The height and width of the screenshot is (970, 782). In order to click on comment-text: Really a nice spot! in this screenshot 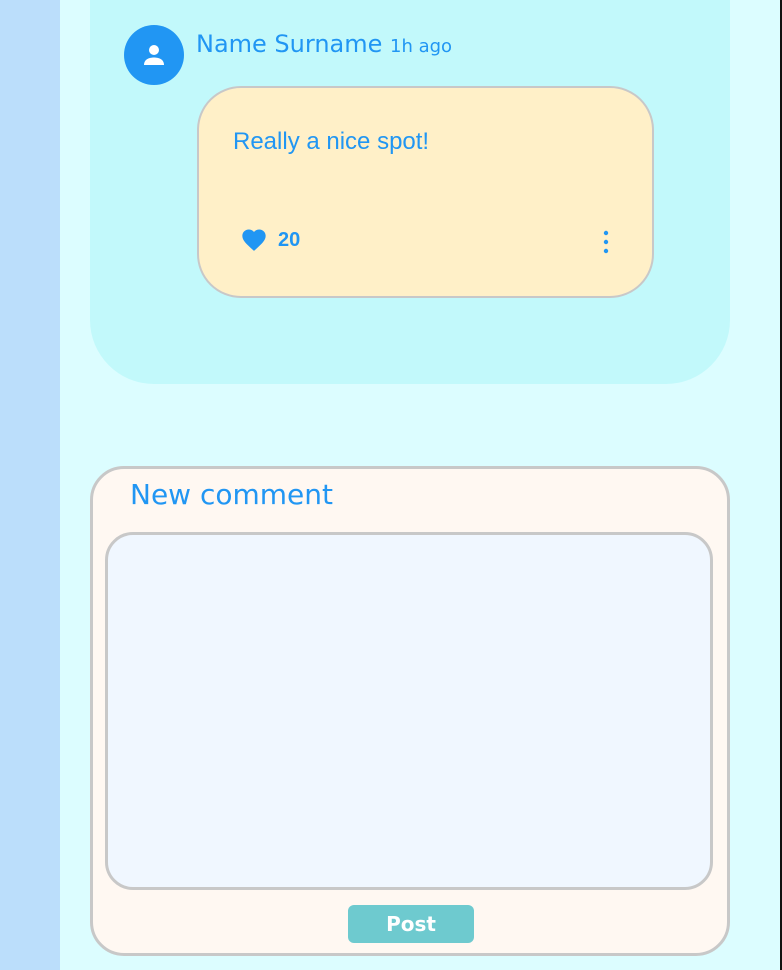, I will do `click(331, 141)`.